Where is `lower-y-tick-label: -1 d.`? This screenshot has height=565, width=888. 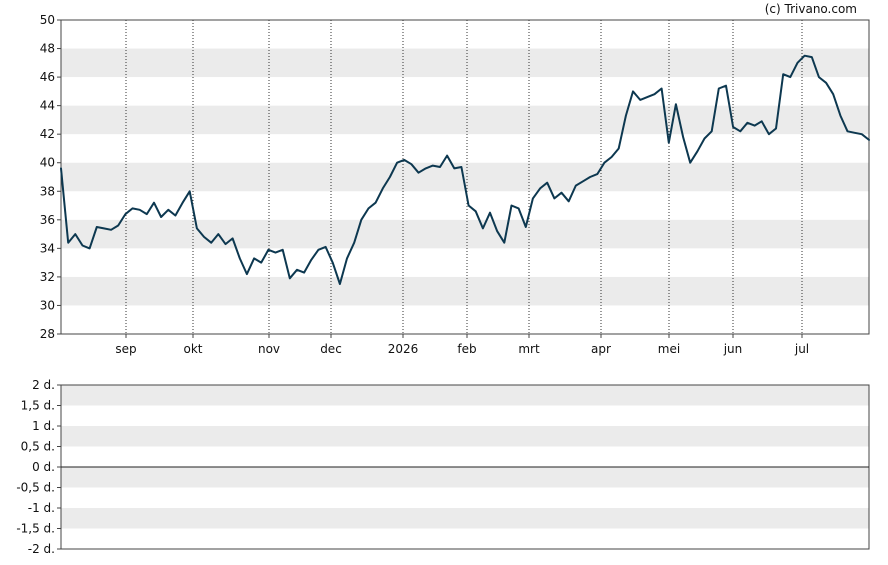
lower-y-tick-label: -1 d. is located at coordinates (41, 508).